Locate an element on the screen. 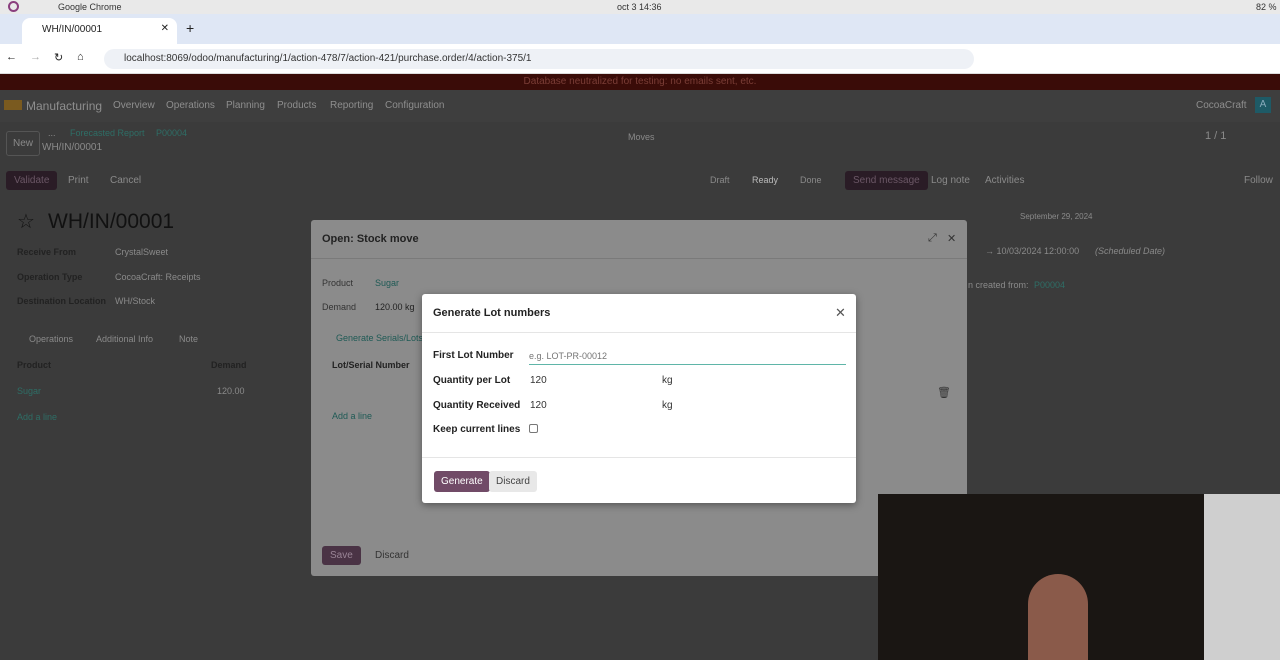 The width and height of the screenshot is (1280, 660). keep-lines-checkbox is located at coordinates (533, 428).